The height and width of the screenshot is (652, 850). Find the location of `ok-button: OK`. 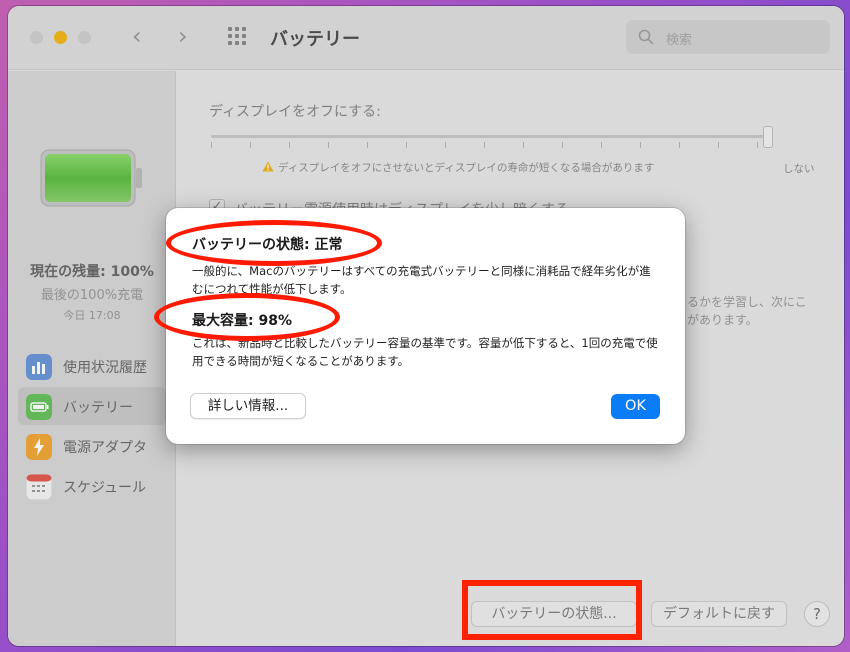

ok-button: OK is located at coordinates (635, 406).